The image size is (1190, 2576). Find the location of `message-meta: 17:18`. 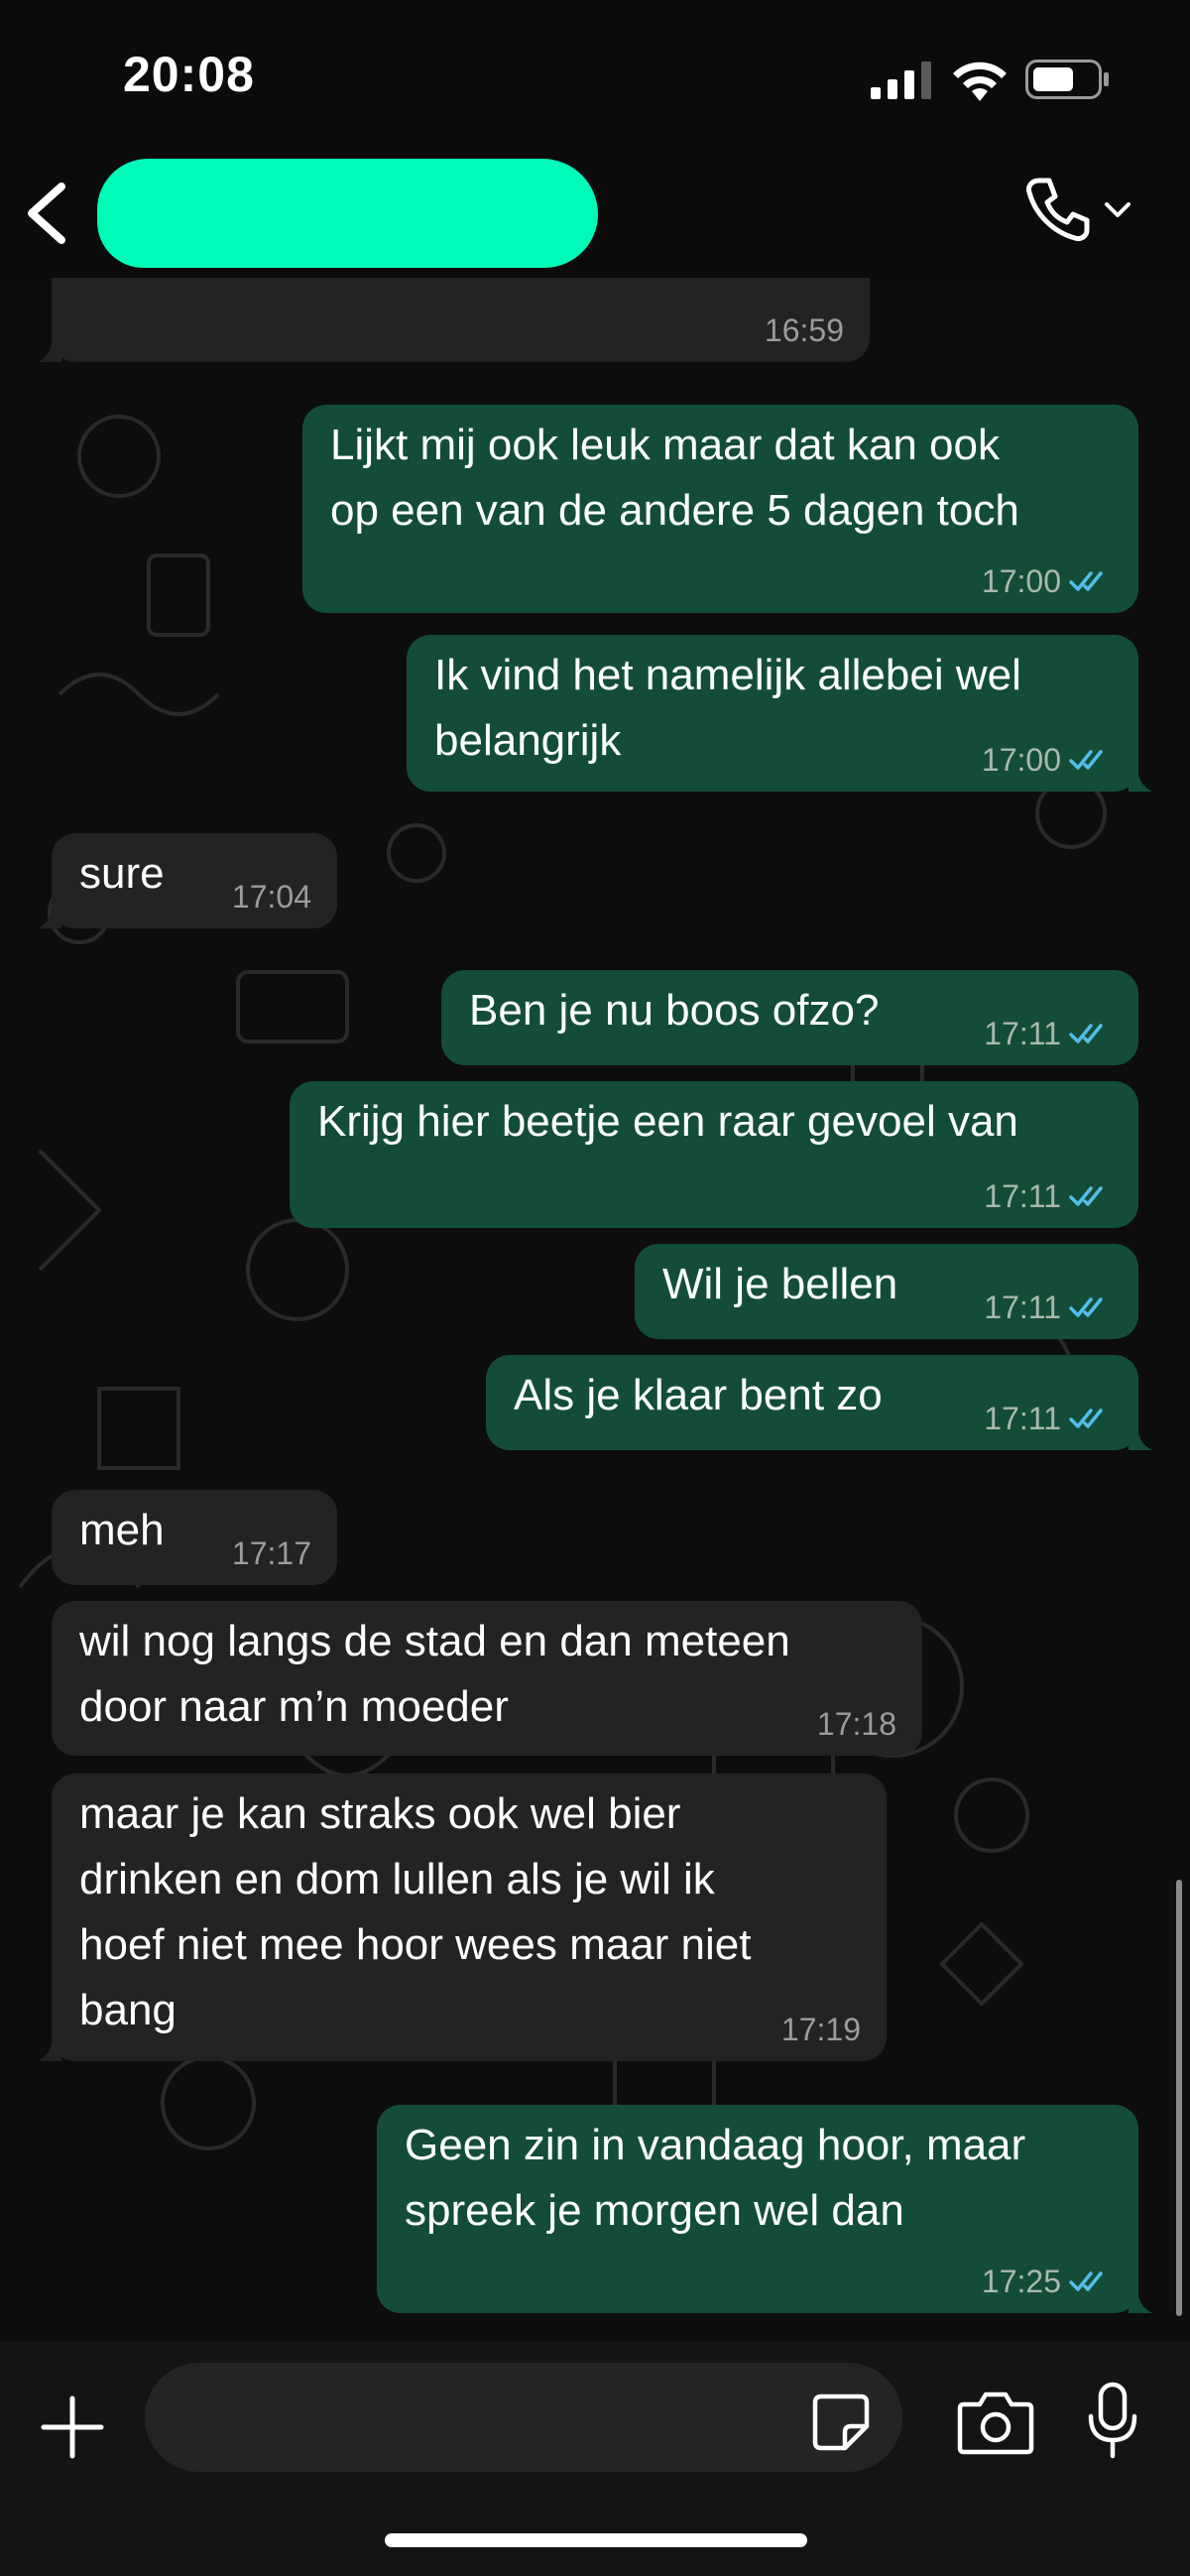

message-meta: 17:18 is located at coordinates (856, 1724).